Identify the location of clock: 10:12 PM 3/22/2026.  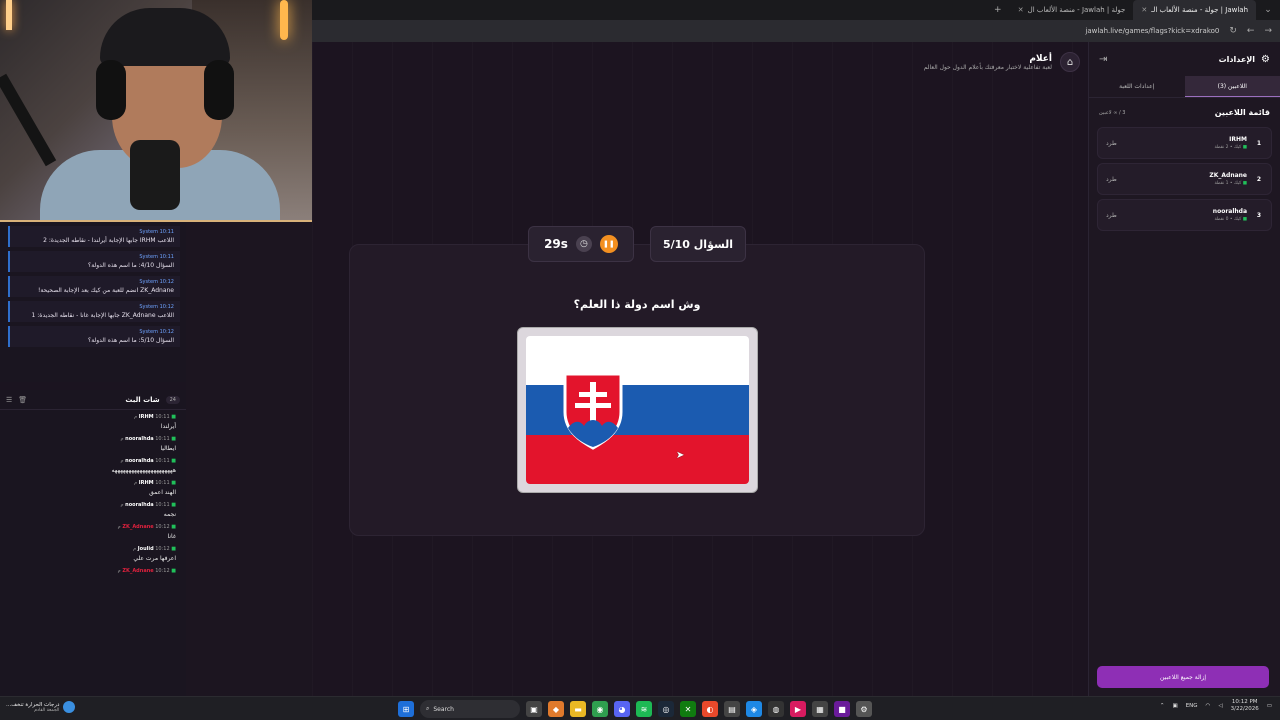
(1245, 706).